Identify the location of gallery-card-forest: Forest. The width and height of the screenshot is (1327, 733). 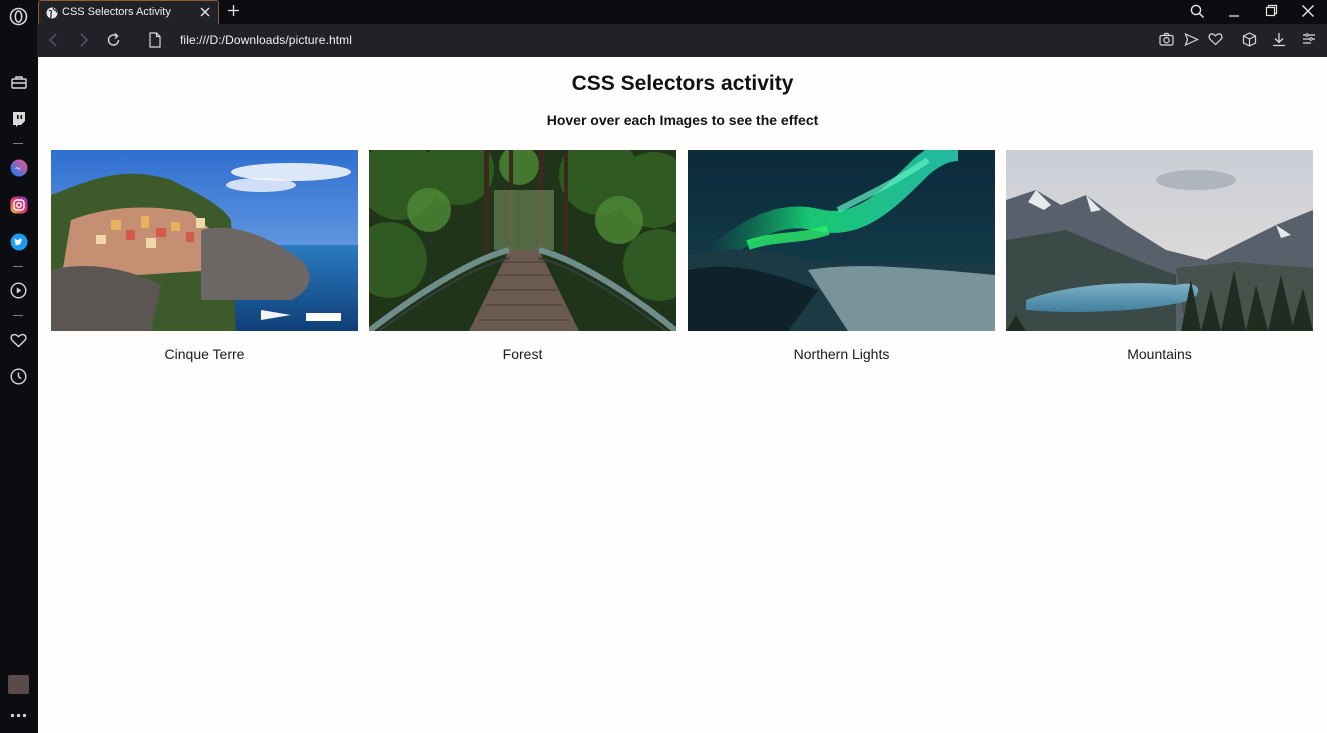
(522, 256).